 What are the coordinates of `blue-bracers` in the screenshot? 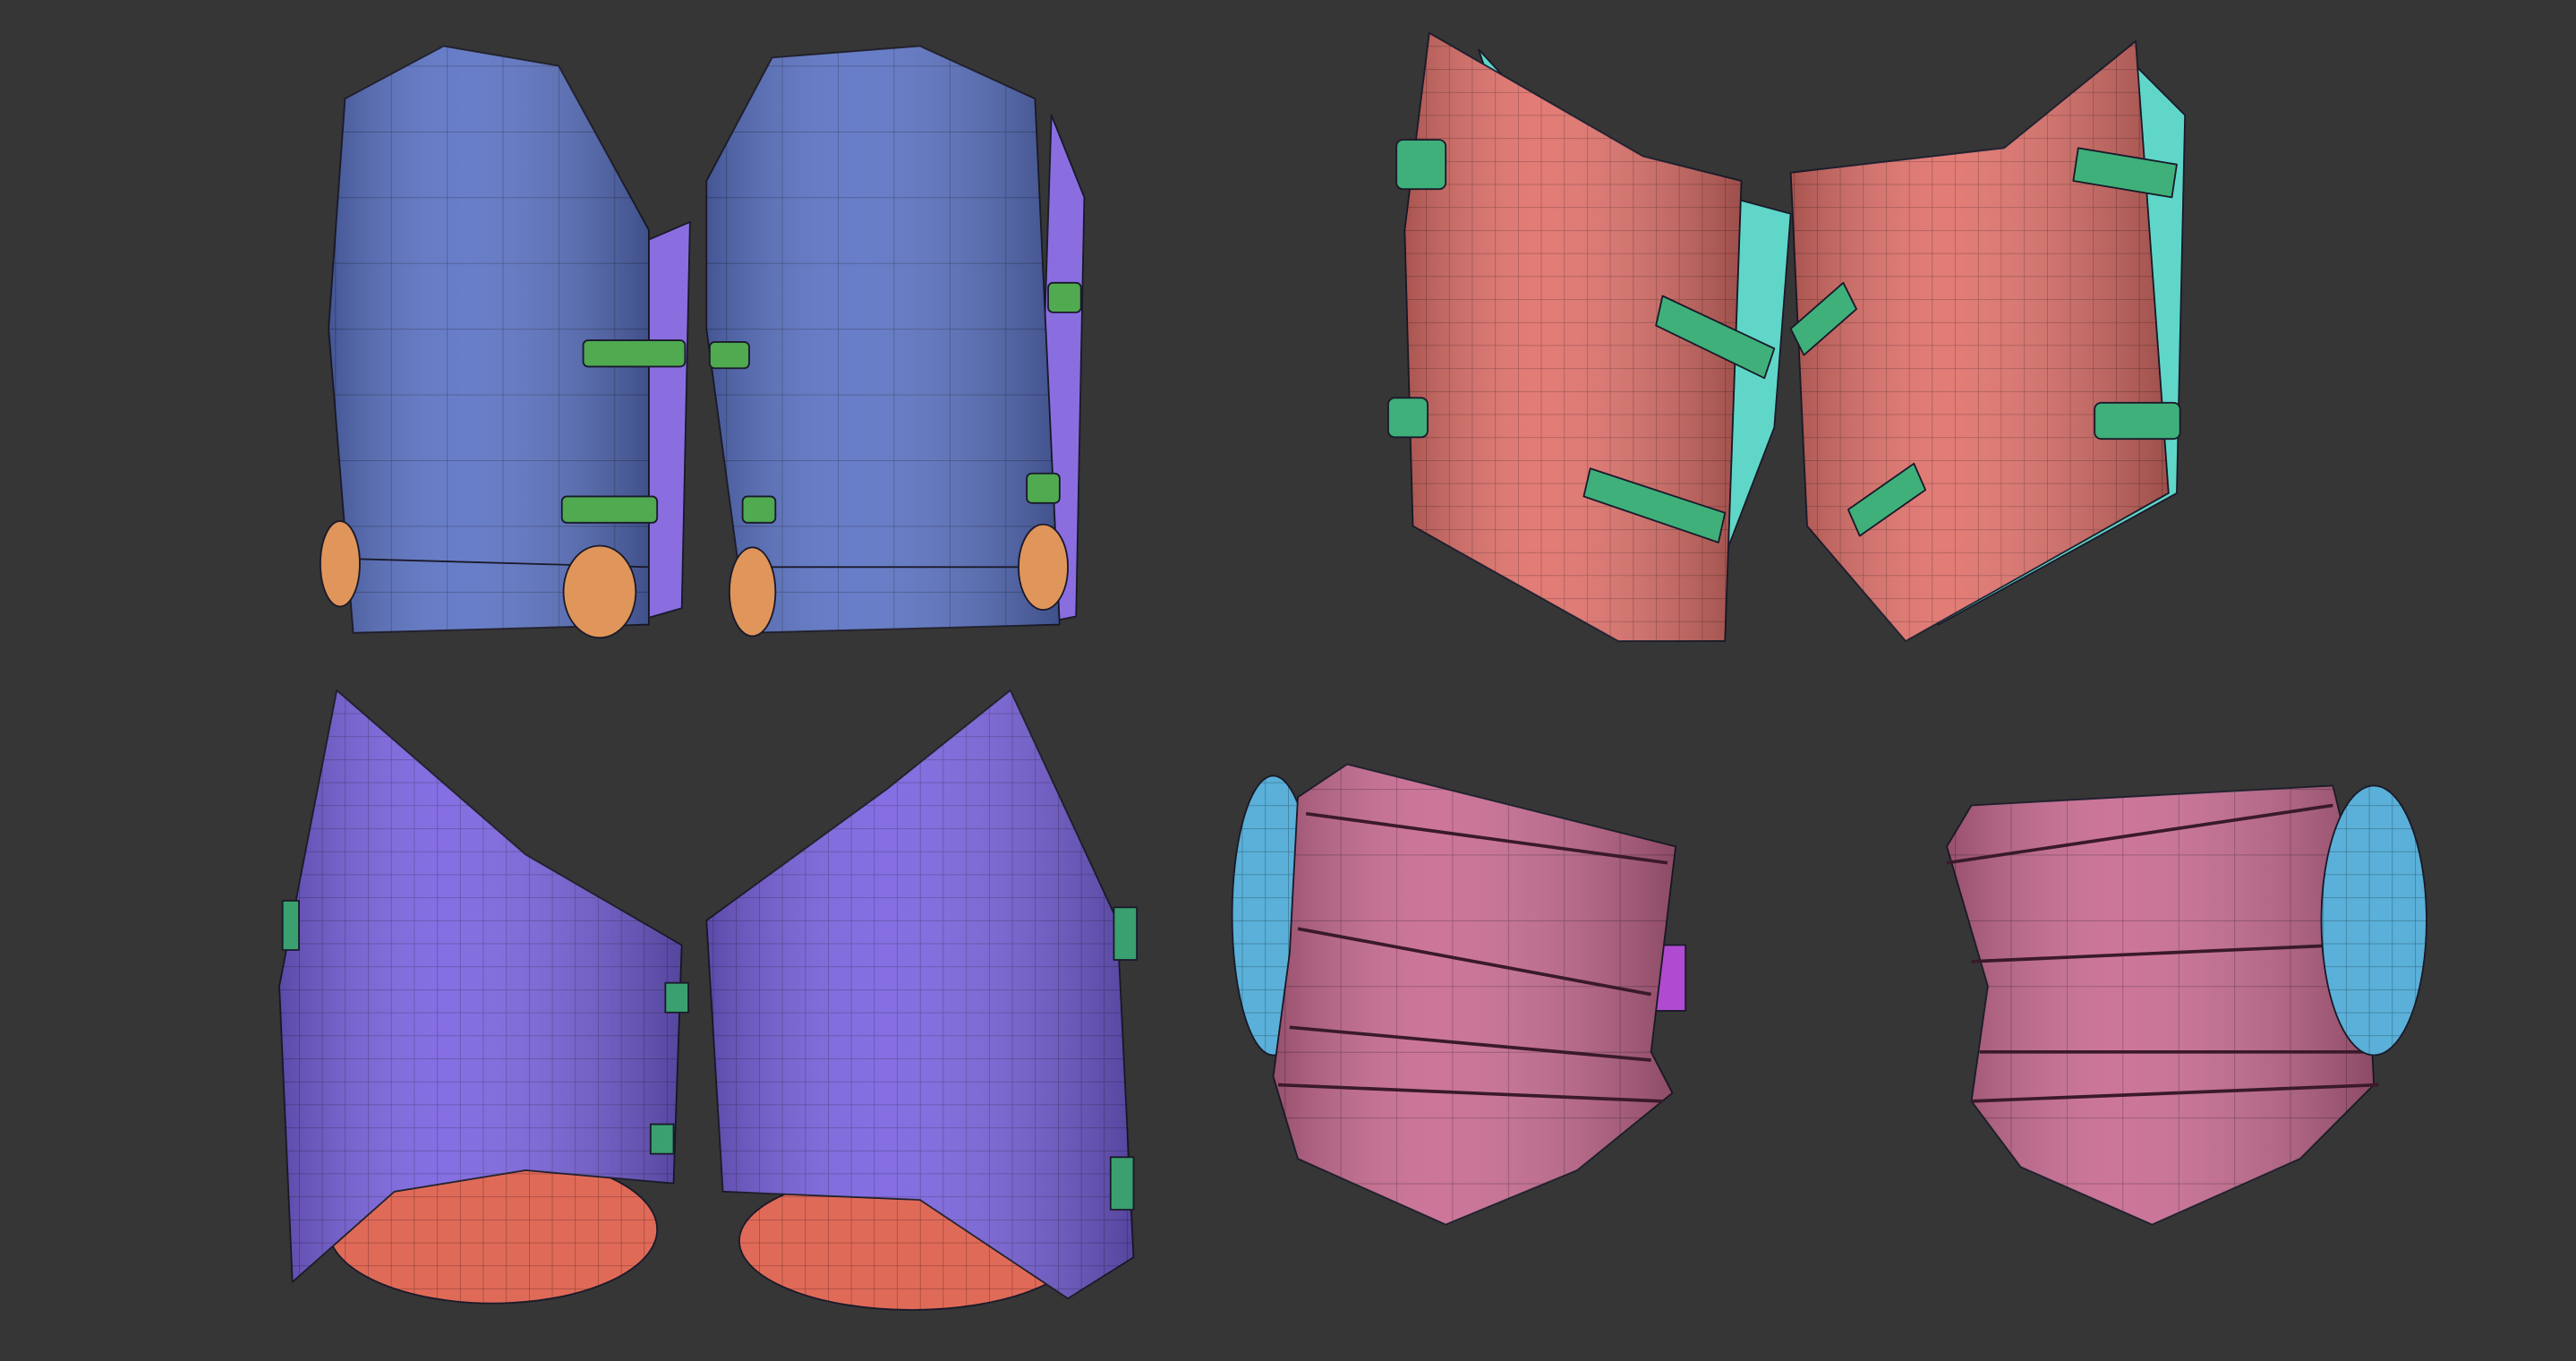 It's located at (702, 342).